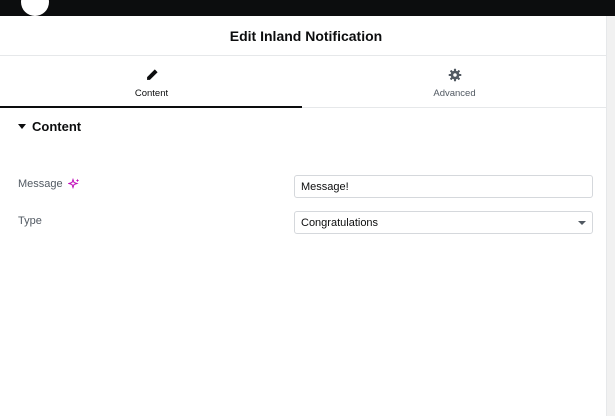 This screenshot has height=416, width=615. Describe the element at coordinates (306, 35) in the screenshot. I see `panel-title: Edit Inland Notification` at that location.